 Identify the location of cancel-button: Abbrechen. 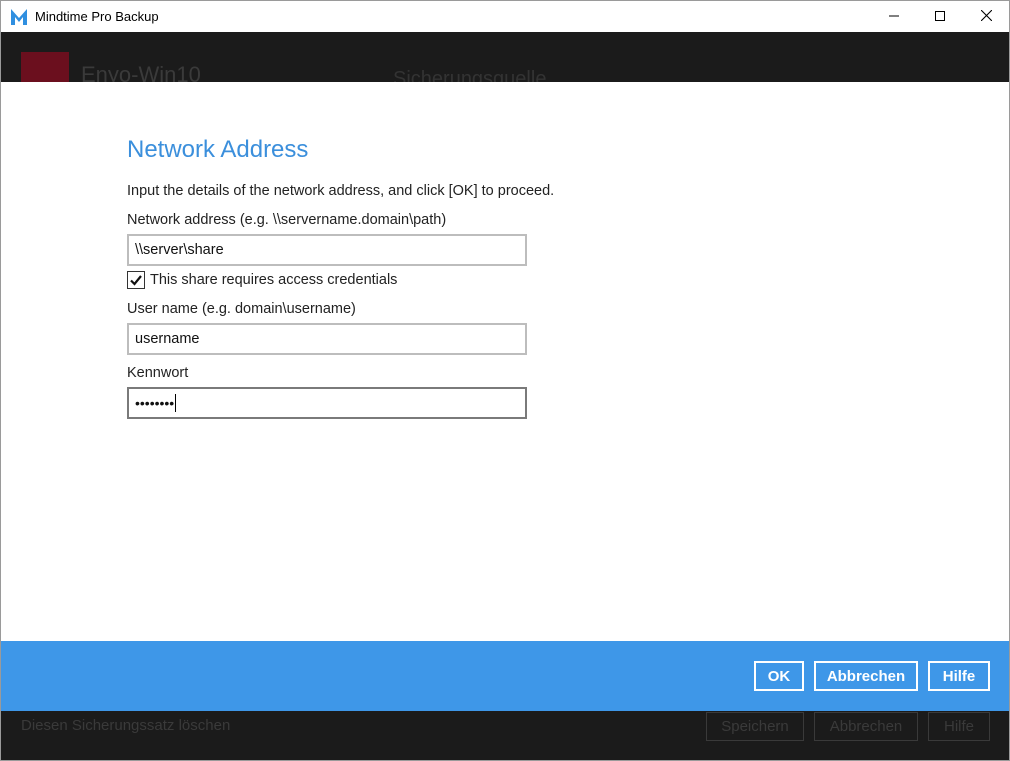
(866, 676).